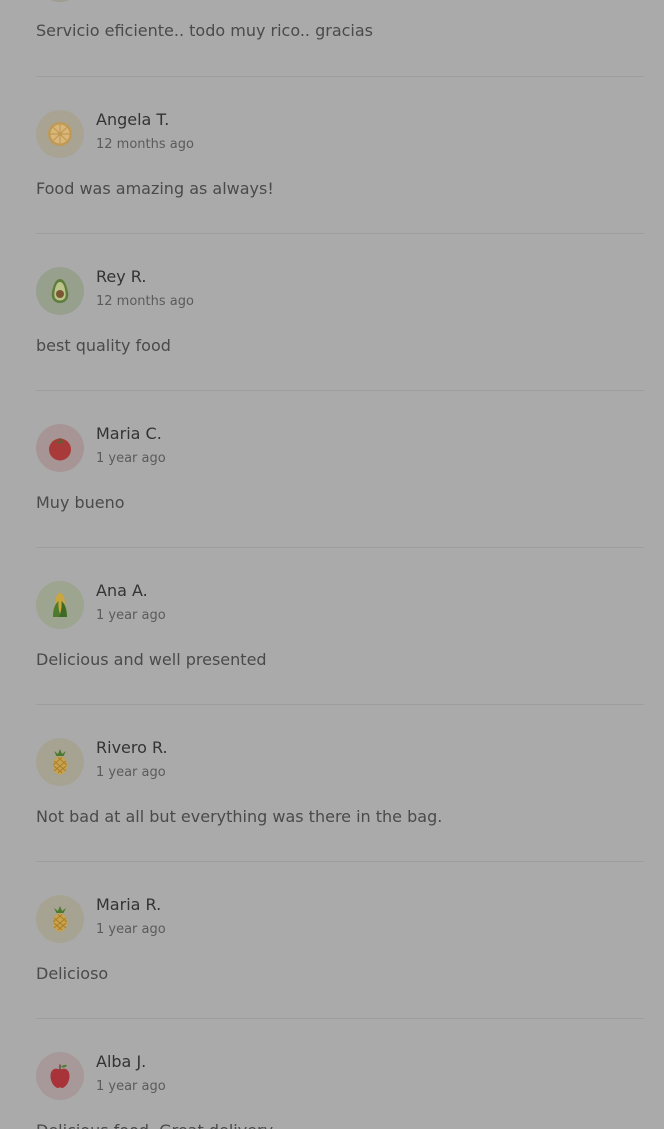 The height and width of the screenshot is (1129, 664). I want to click on orange-slice-icon, so click(60, 134).